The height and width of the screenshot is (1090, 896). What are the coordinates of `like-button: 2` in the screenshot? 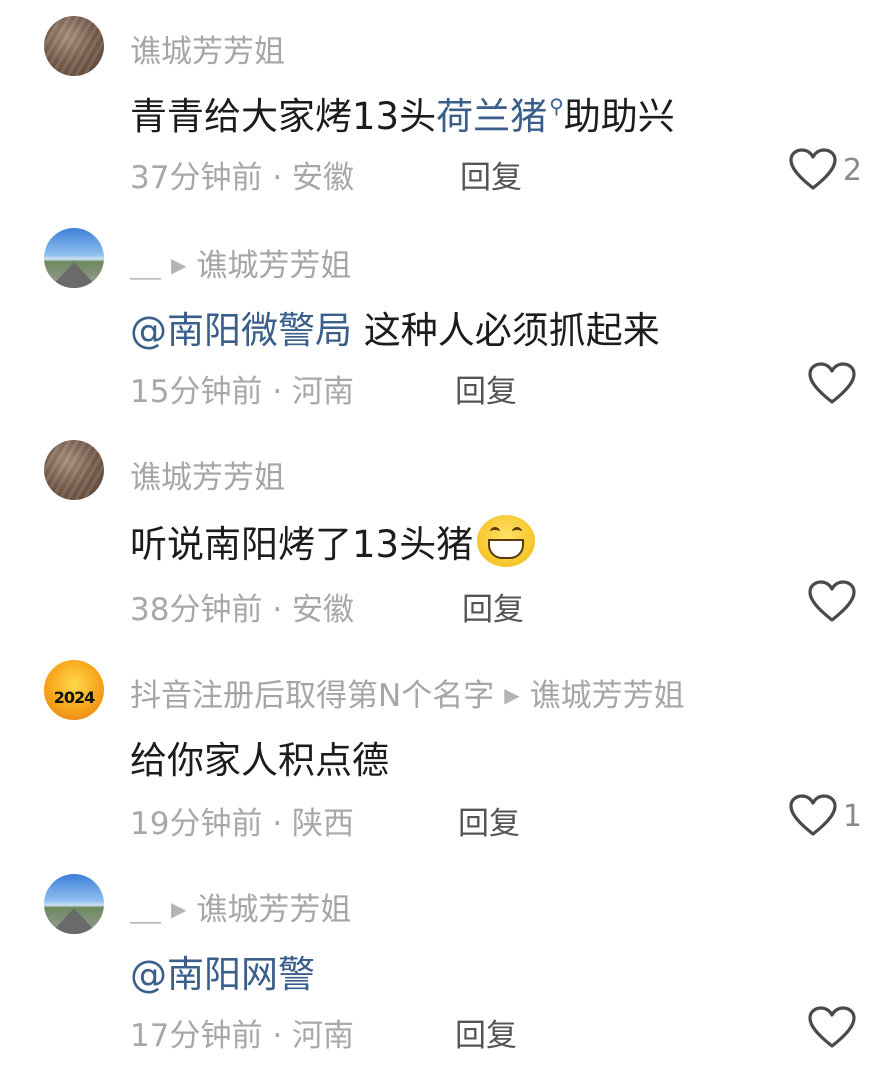 It's located at (825, 170).